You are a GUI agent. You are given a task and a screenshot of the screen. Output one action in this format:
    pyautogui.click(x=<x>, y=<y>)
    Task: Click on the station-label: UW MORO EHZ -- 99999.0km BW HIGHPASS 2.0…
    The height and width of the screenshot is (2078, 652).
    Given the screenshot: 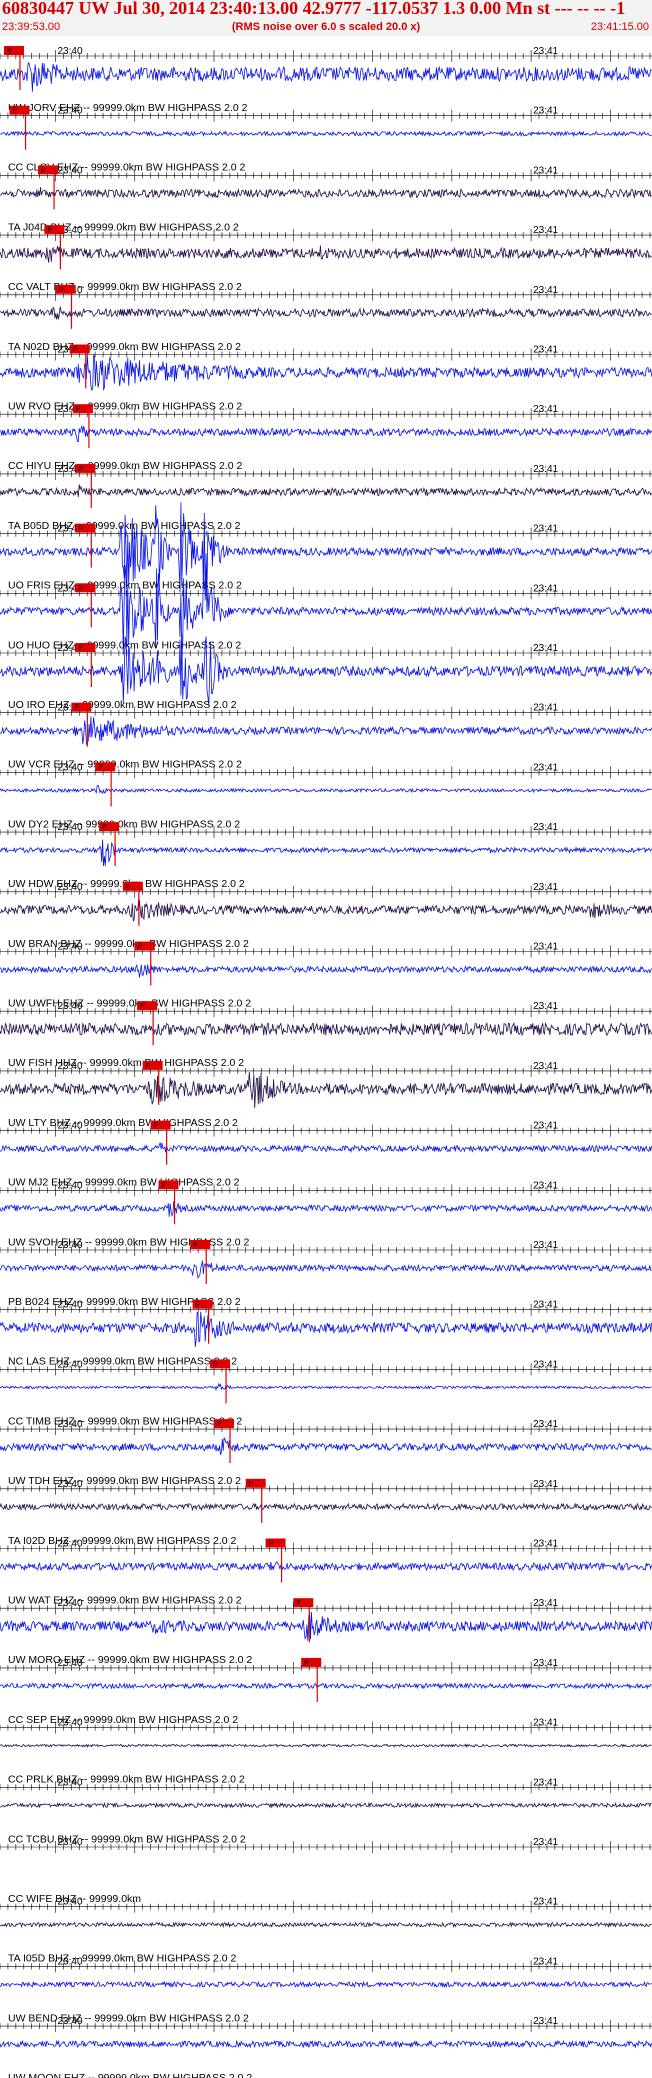 What is the action you would take?
    pyautogui.click(x=130, y=1660)
    